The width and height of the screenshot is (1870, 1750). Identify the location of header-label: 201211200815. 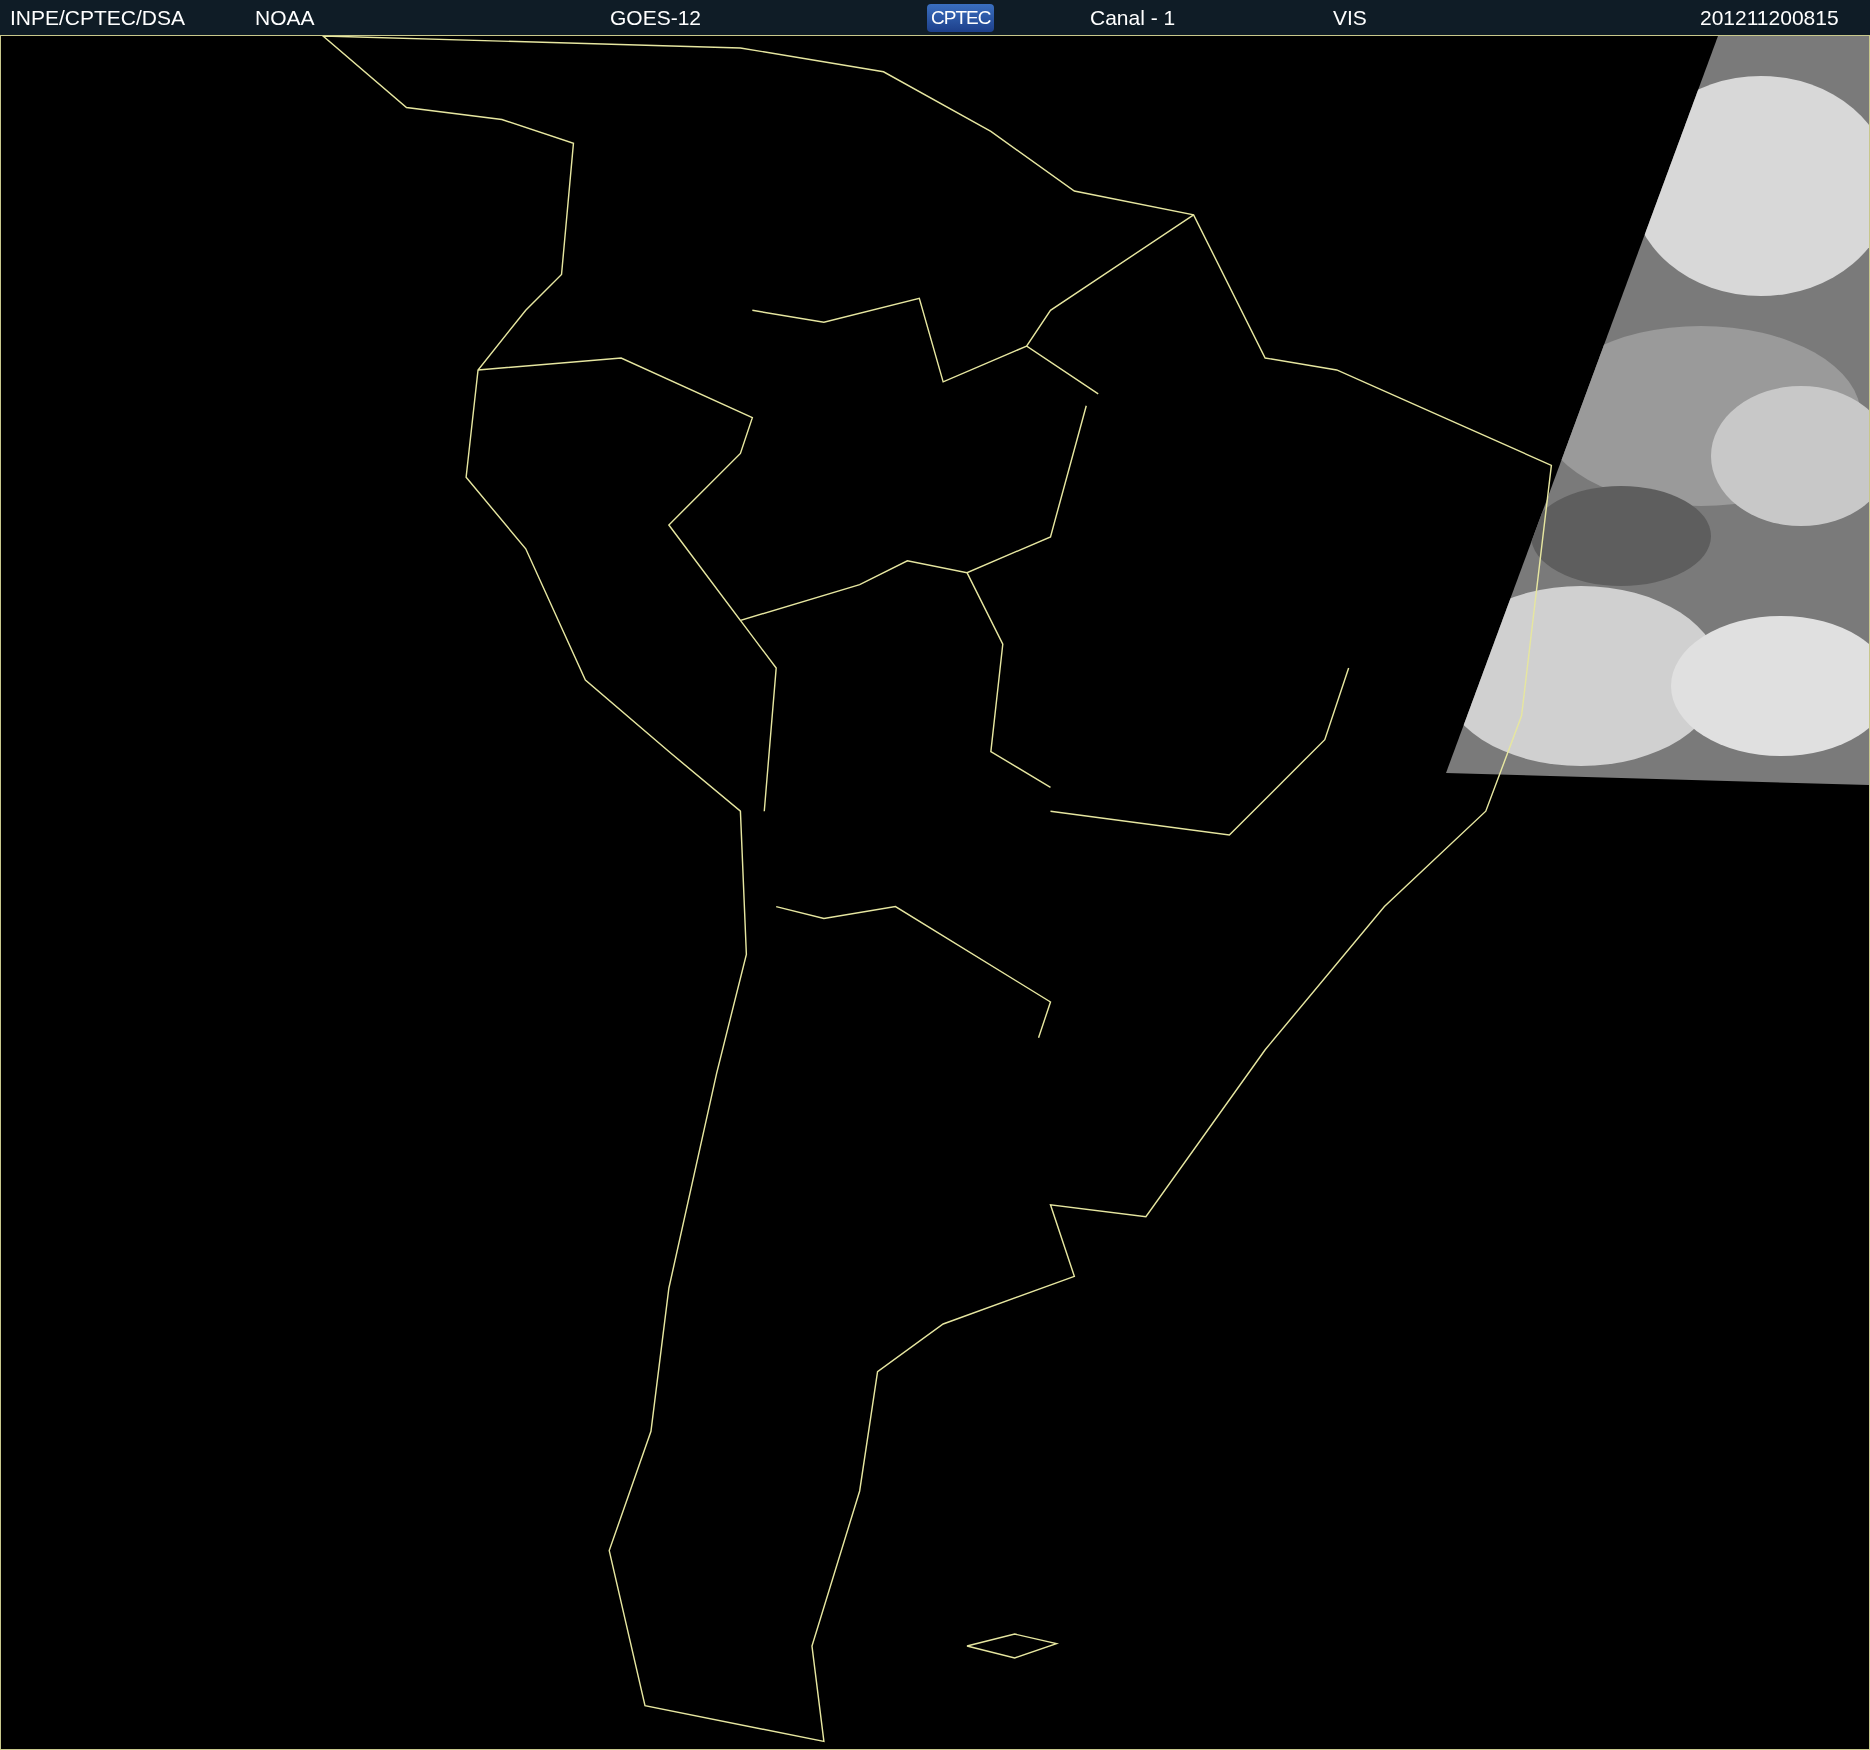
(1769, 17).